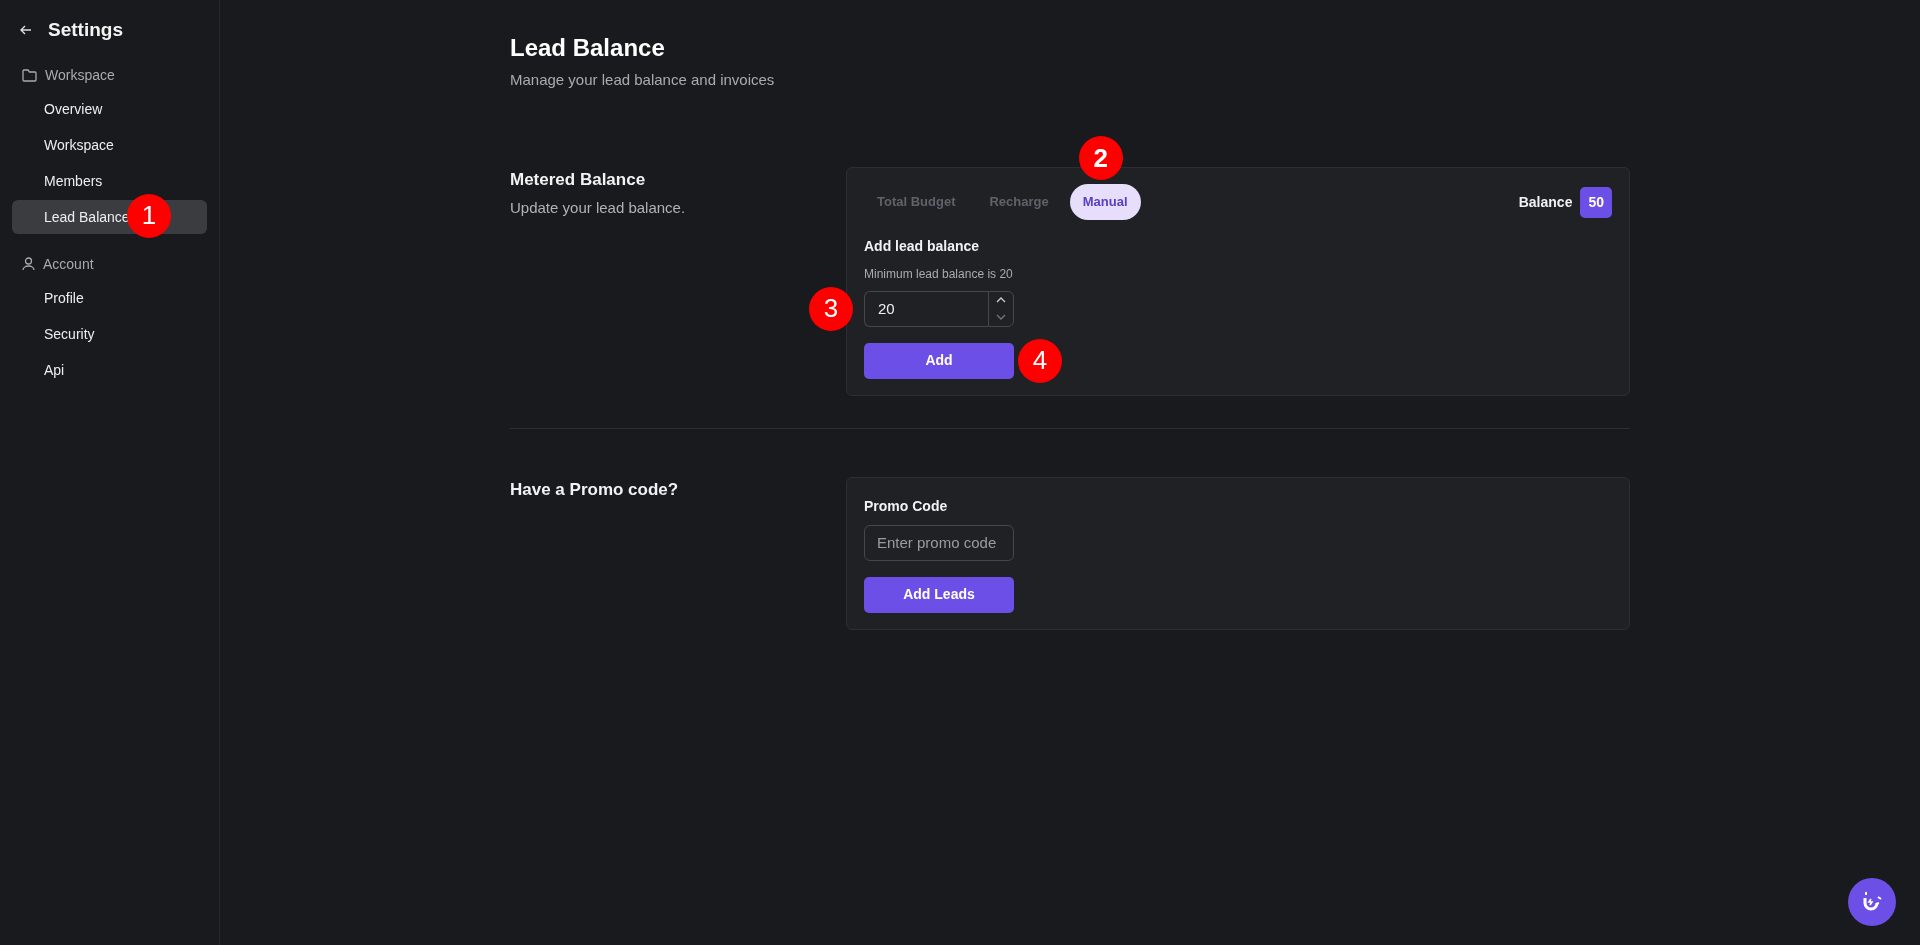  What do you see at coordinates (29, 75) in the screenshot?
I see `folder-icon` at bounding box center [29, 75].